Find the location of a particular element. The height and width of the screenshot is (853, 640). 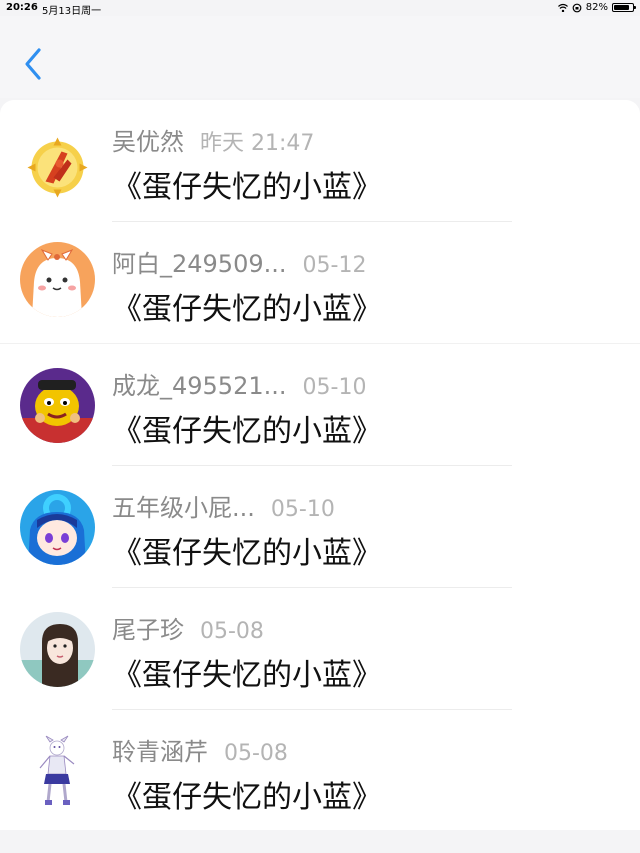

list-item: 聆青涵芹 05-08 《蛋仔失忆的小蓝》 is located at coordinates (320, 771).